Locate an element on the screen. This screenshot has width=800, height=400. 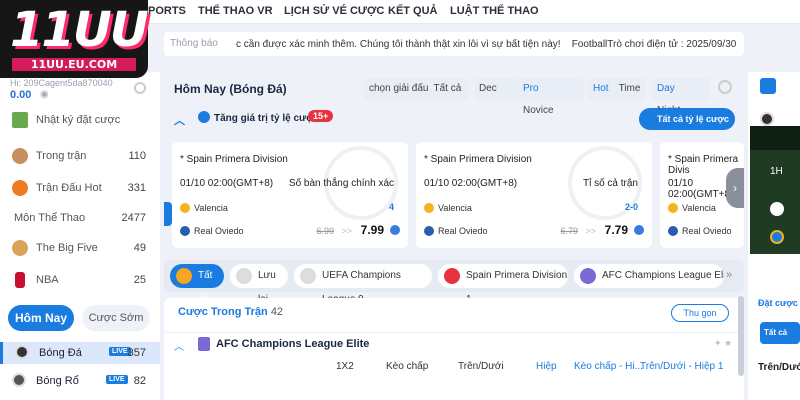
grid-icon is located at coordinates (184, 276).